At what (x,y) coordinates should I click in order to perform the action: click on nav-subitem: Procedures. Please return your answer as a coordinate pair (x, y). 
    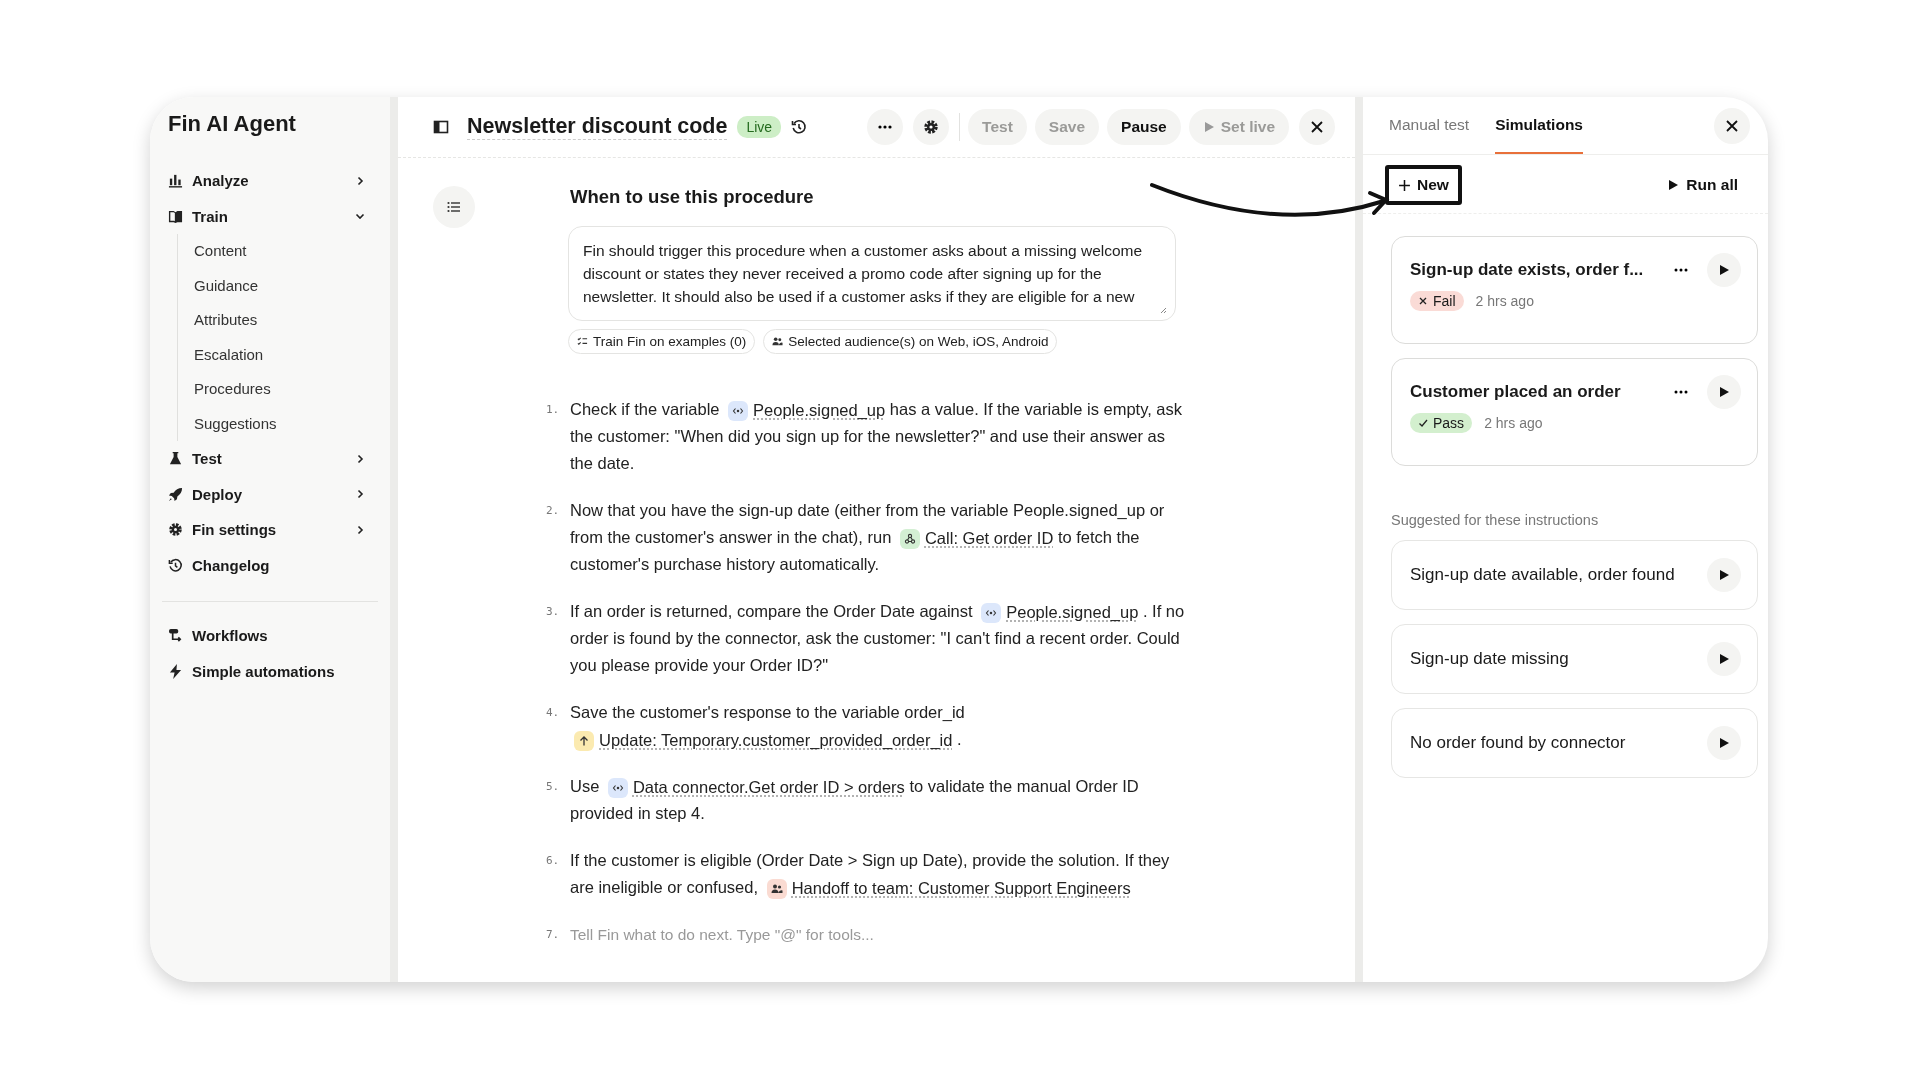
    Looking at the image, I should click on (283, 389).